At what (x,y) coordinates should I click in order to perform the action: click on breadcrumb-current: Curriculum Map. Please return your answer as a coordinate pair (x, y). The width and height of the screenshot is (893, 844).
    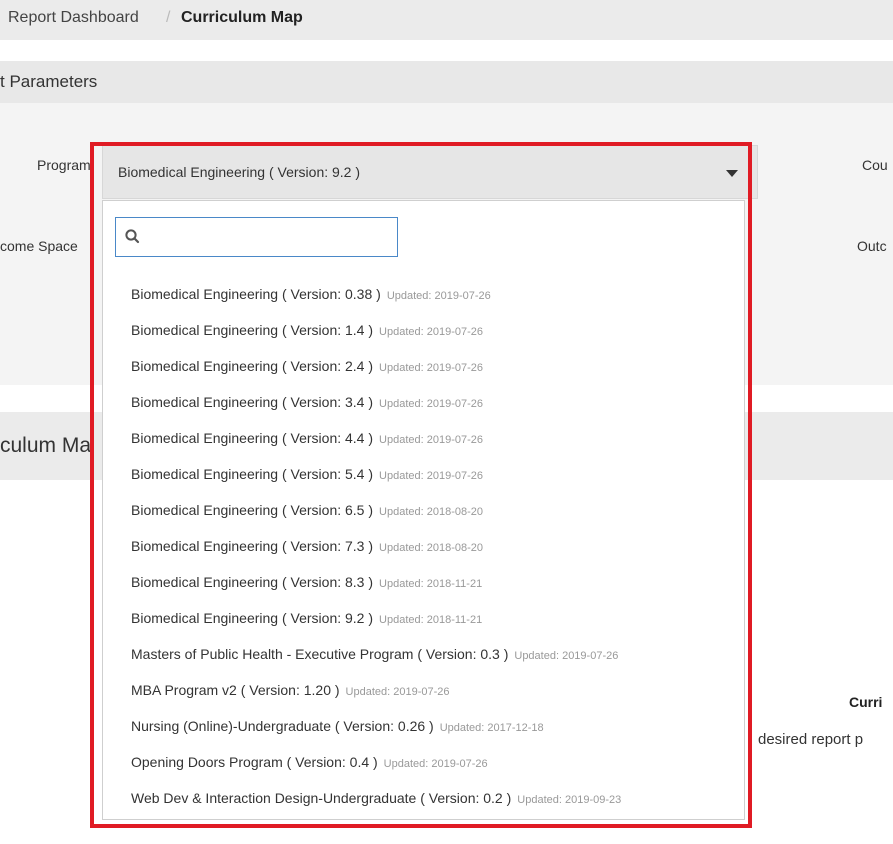
    Looking at the image, I should click on (242, 17).